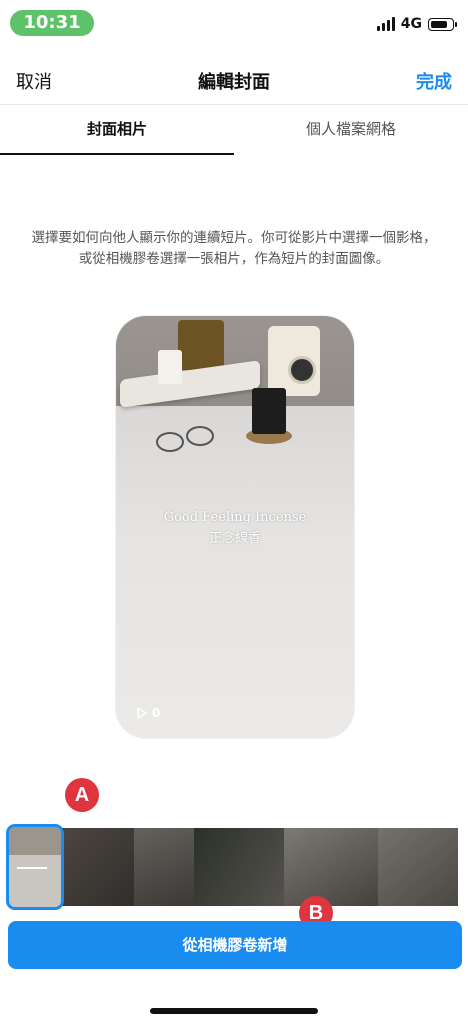 The height and width of the screenshot is (1024, 468). Describe the element at coordinates (269, 411) in the screenshot. I see `preview-mug` at that location.